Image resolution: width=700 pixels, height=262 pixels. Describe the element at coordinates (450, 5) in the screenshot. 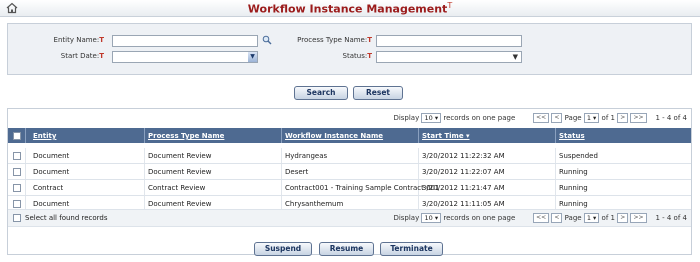

I see `required-mark: T` at that location.